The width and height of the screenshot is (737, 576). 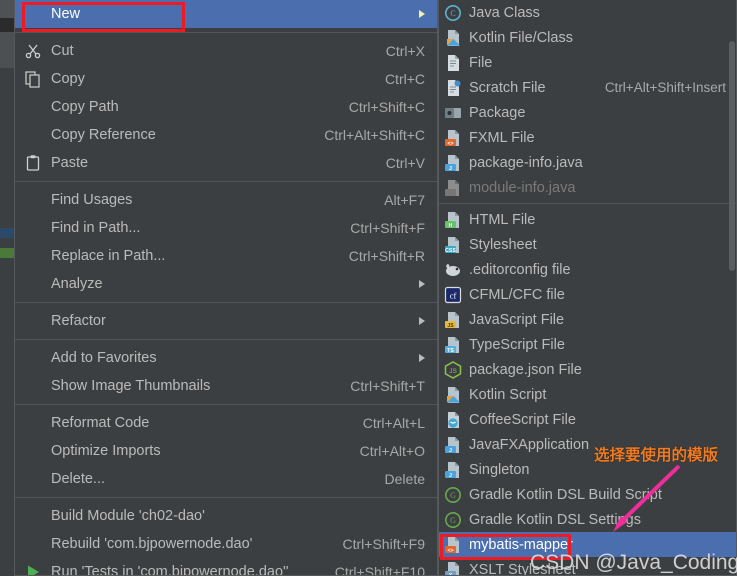 What do you see at coordinates (226, 79) in the screenshot?
I see `context-menu-item-copy: Copy Ctrl+C` at bounding box center [226, 79].